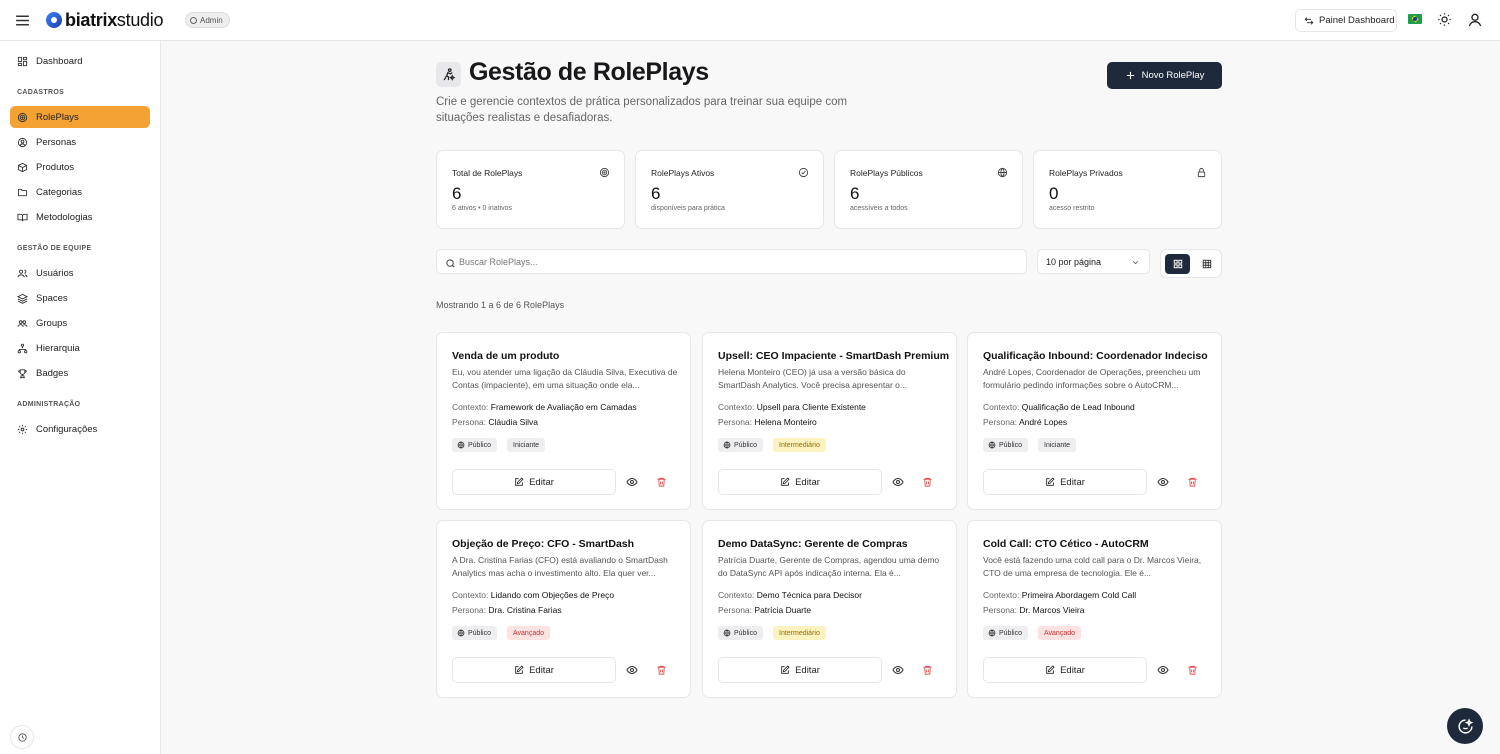 This screenshot has width=1500, height=754. I want to click on persona-label: Persona:, so click(735, 422).